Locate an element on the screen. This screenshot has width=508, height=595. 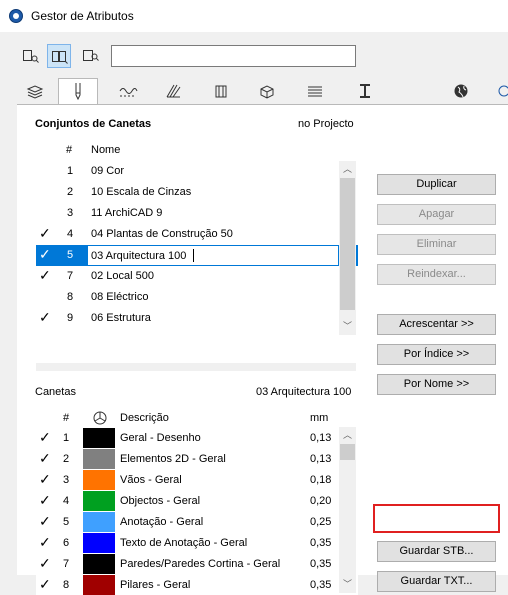
table-row: ✓ 6 Texto de Anotação - Geral 0,35 is located at coordinates (197, 543).